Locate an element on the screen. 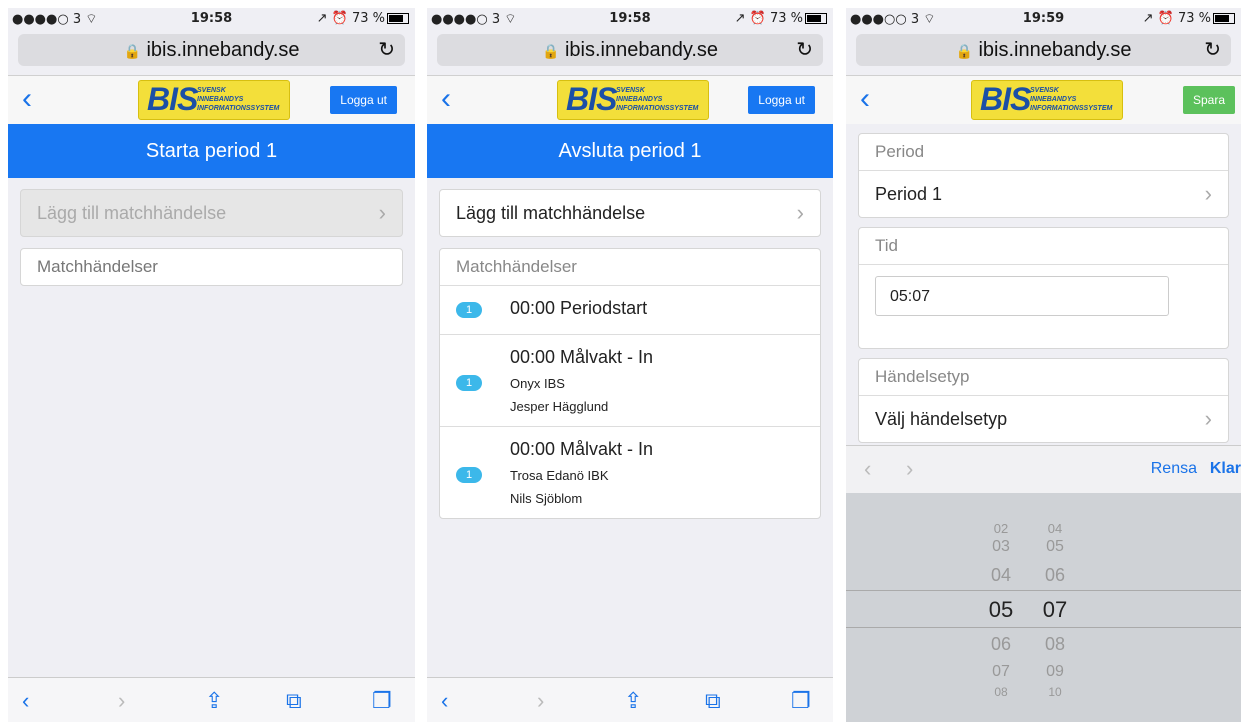 Image resolution: width=1241 pixels, height=722 pixels. period-value: Period 1 is located at coordinates (909, 194).